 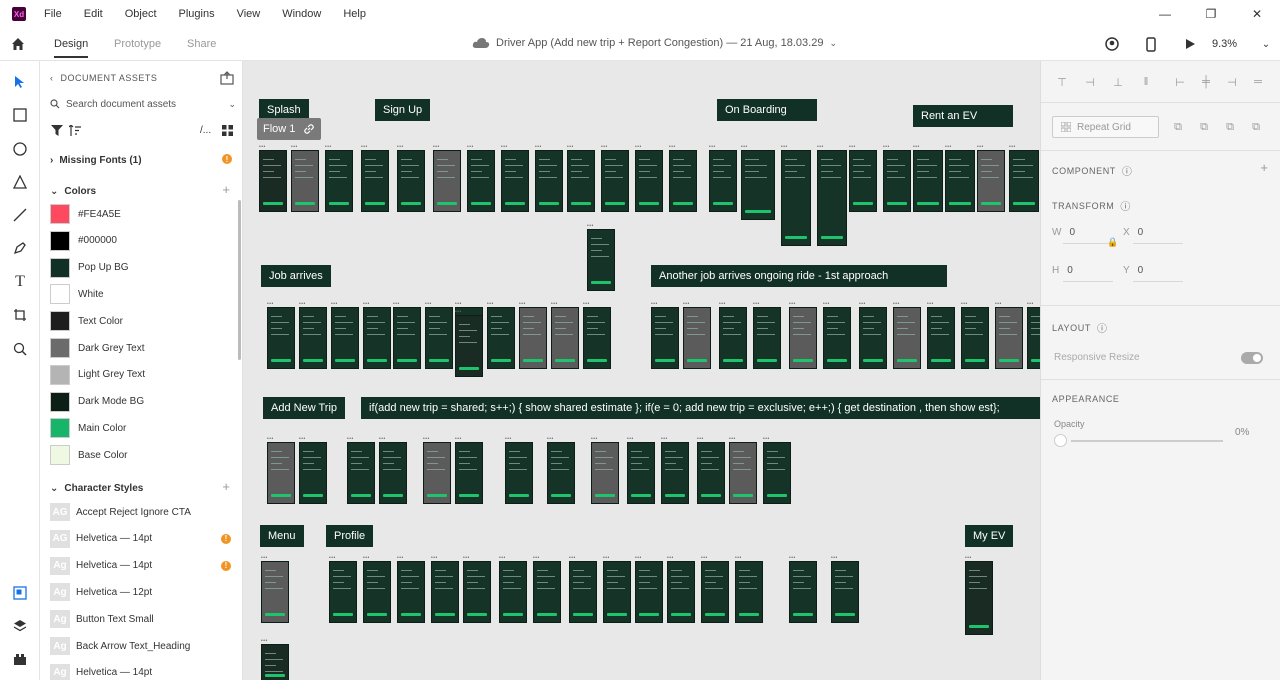 What do you see at coordinates (71, 48) in the screenshot?
I see `tab-design: Design` at bounding box center [71, 48].